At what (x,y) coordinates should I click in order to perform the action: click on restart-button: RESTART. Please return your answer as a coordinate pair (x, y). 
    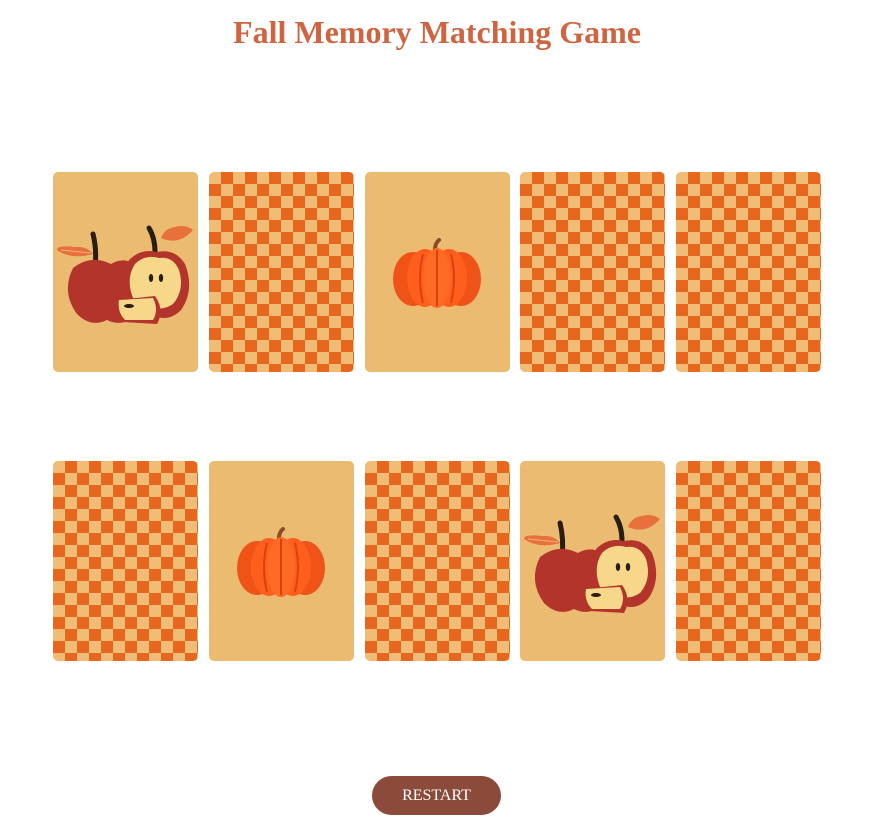
    Looking at the image, I should click on (436, 795).